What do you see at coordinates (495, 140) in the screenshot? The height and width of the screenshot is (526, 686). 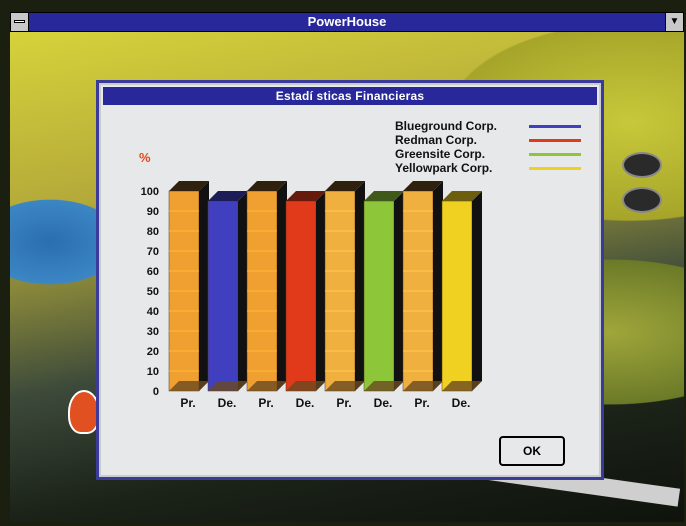 I see `legend-item: Redman Corp.` at bounding box center [495, 140].